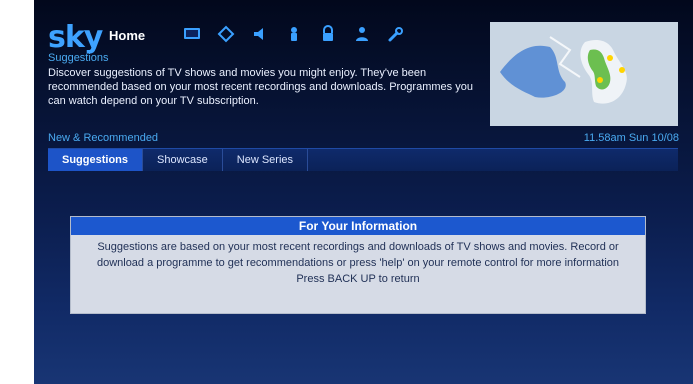 Image resolution: width=693 pixels, height=384 pixels. What do you see at coordinates (260, 34) in the screenshot?
I see `audio-icon` at bounding box center [260, 34].